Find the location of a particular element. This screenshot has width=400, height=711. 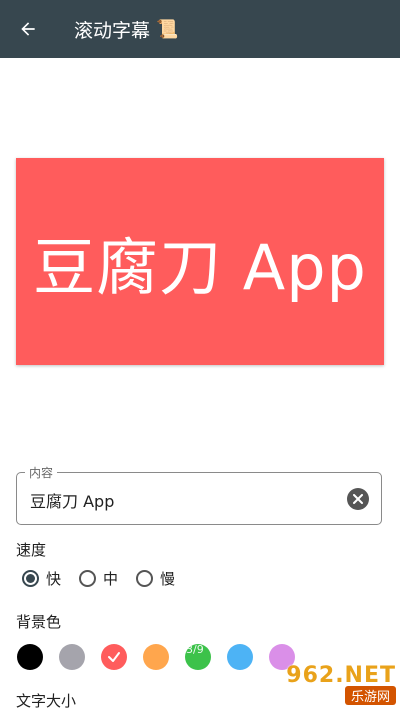

content-field: 内容 is located at coordinates (199, 494).